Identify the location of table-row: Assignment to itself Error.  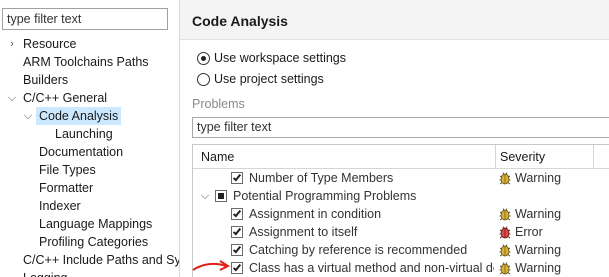
(401, 232).